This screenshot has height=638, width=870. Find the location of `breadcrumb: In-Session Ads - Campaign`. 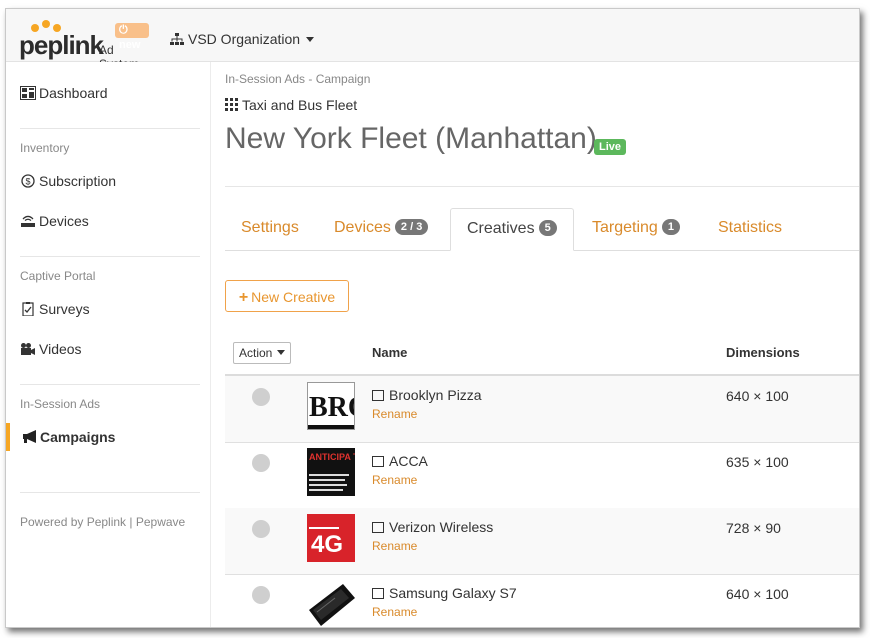

breadcrumb: In-Session Ads - Campaign is located at coordinates (298, 79).